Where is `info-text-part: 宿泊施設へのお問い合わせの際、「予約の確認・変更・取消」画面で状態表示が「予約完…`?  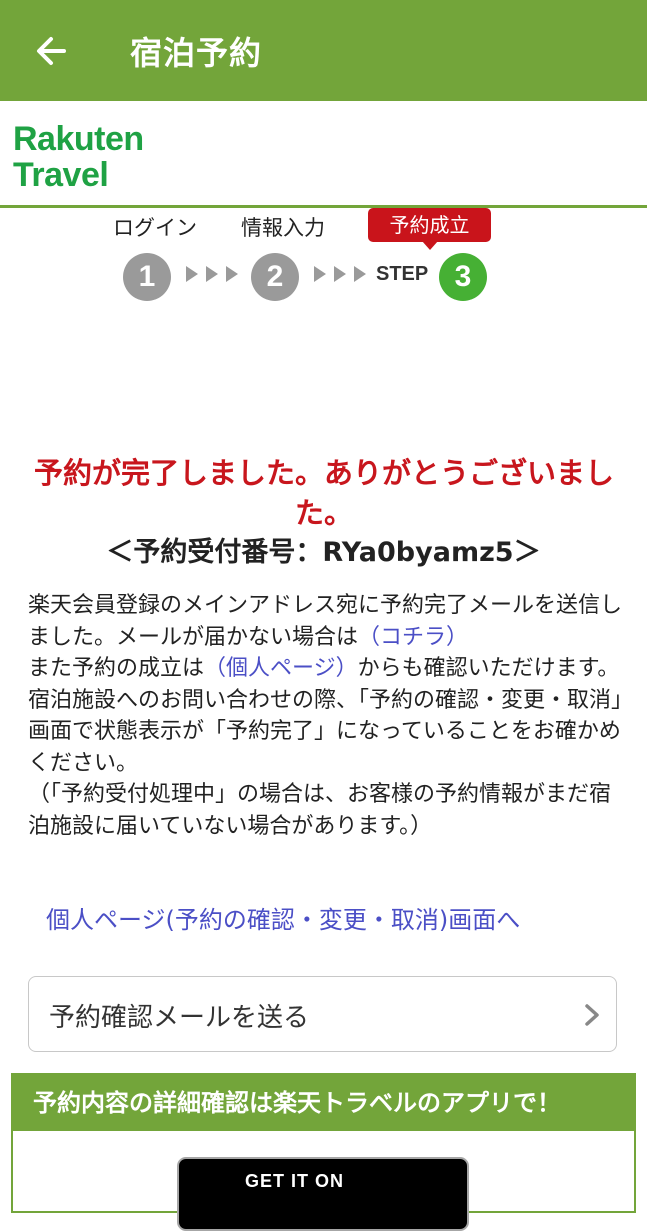
info-text-part: 宿泊施設へのお問い合わせの際、「予約の確認・変更・取消」画面で状態表示が「予約完… is located at coordinates (325, 731).